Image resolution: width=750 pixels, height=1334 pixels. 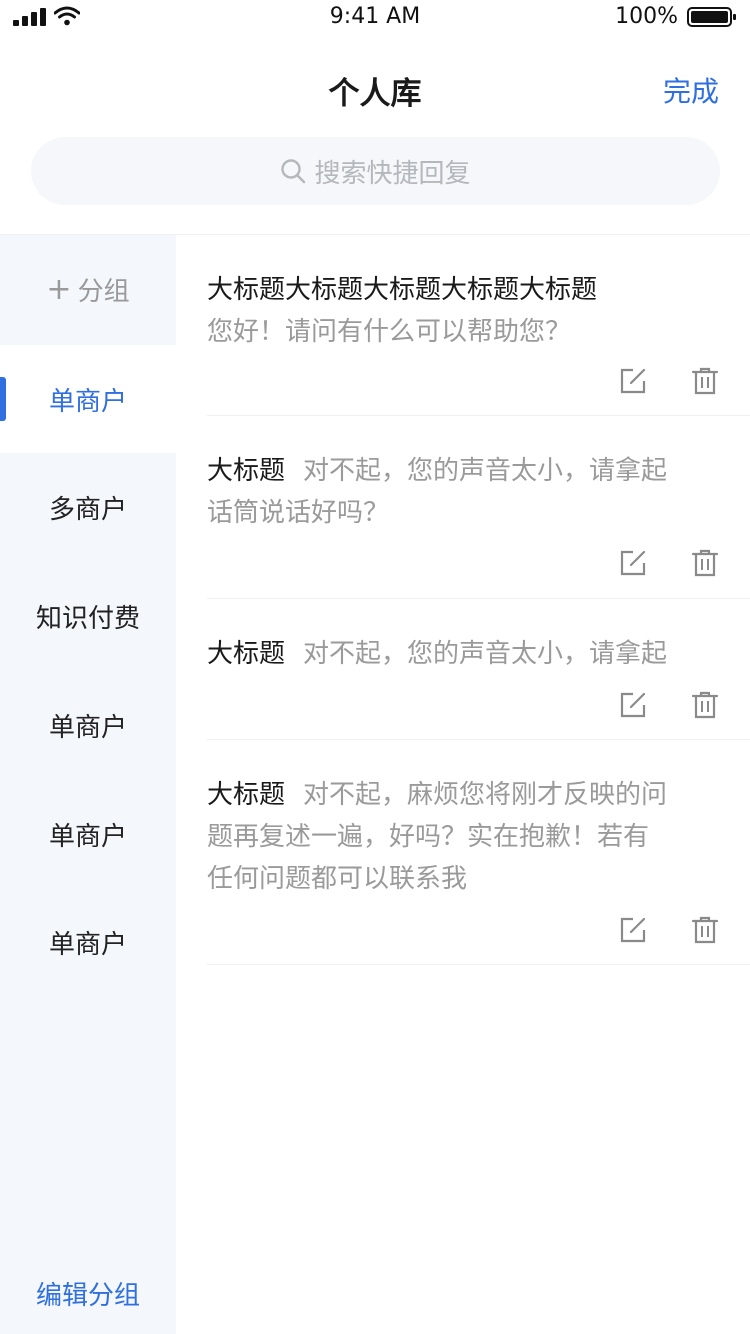 I want to click on edit-group-button: 编辑分组, so click(x=88, y=1293).